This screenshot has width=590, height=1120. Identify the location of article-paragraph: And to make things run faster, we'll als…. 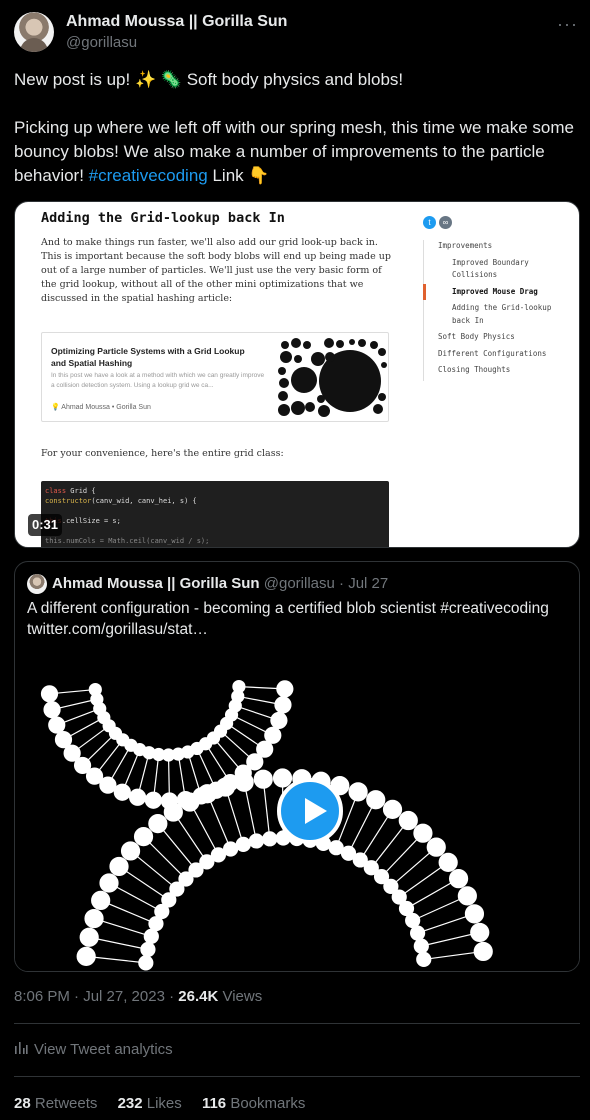
(216, 270).